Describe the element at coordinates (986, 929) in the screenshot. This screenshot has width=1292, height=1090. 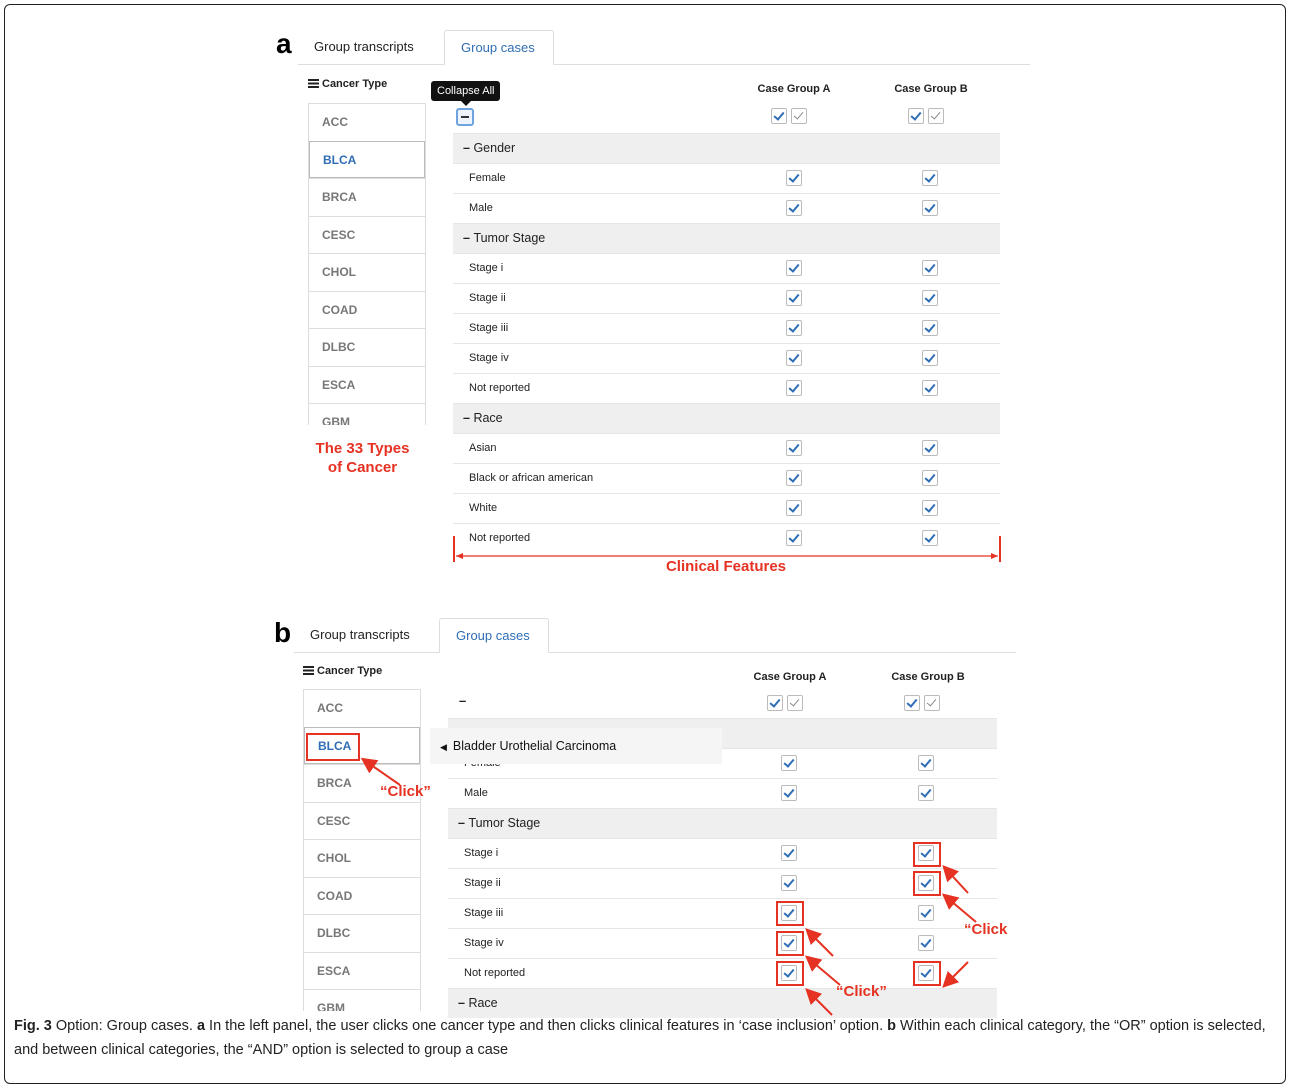
I see `click-label-group-b: “Click` at that location.